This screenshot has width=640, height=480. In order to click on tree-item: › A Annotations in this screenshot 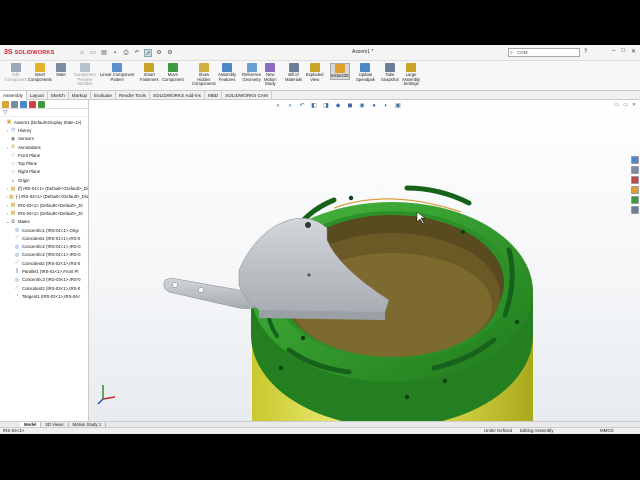, I will do `click(44, 147)`.